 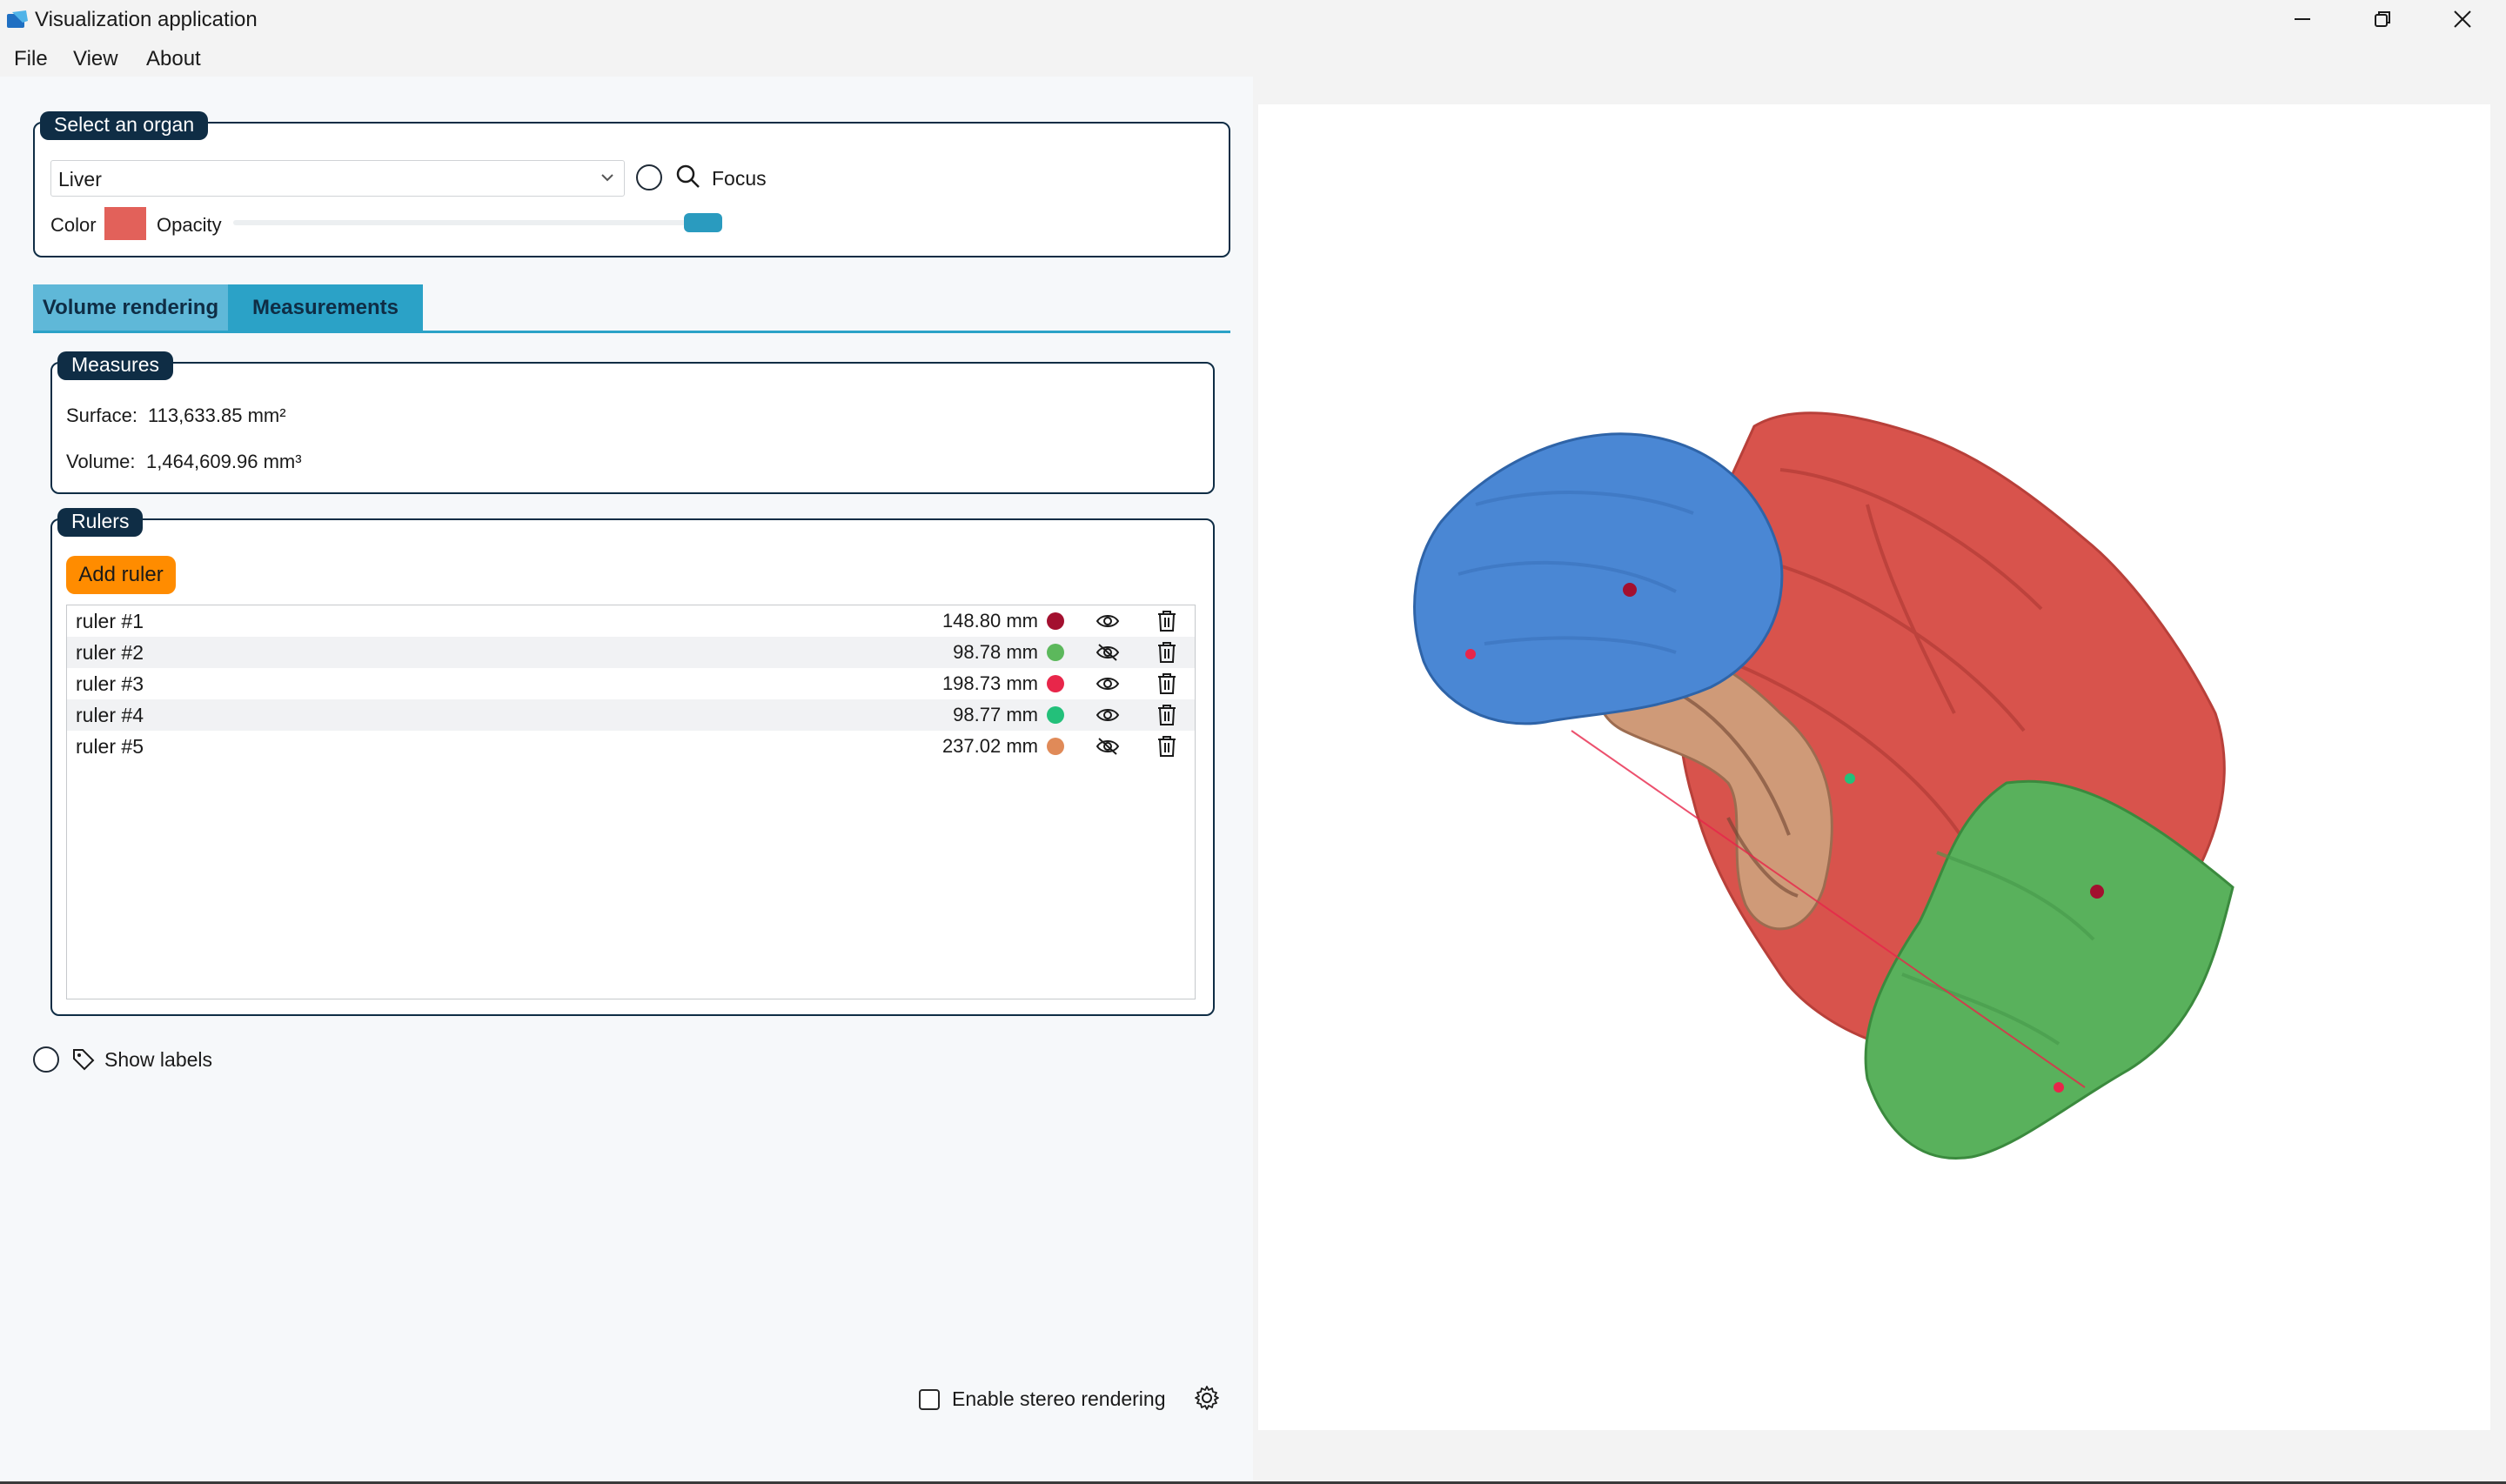 I want to click on restore-icon, so click(x=2382, y=19).